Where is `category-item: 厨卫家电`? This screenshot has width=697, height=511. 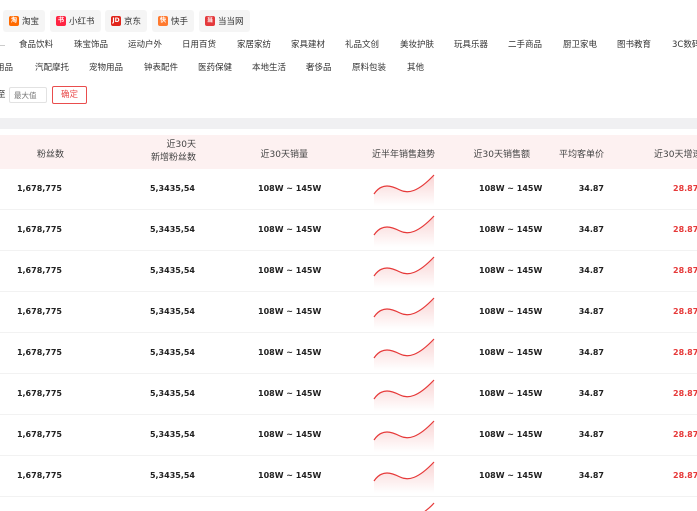 category-item: 厨卫家电 is located at coordinates (580, 45).